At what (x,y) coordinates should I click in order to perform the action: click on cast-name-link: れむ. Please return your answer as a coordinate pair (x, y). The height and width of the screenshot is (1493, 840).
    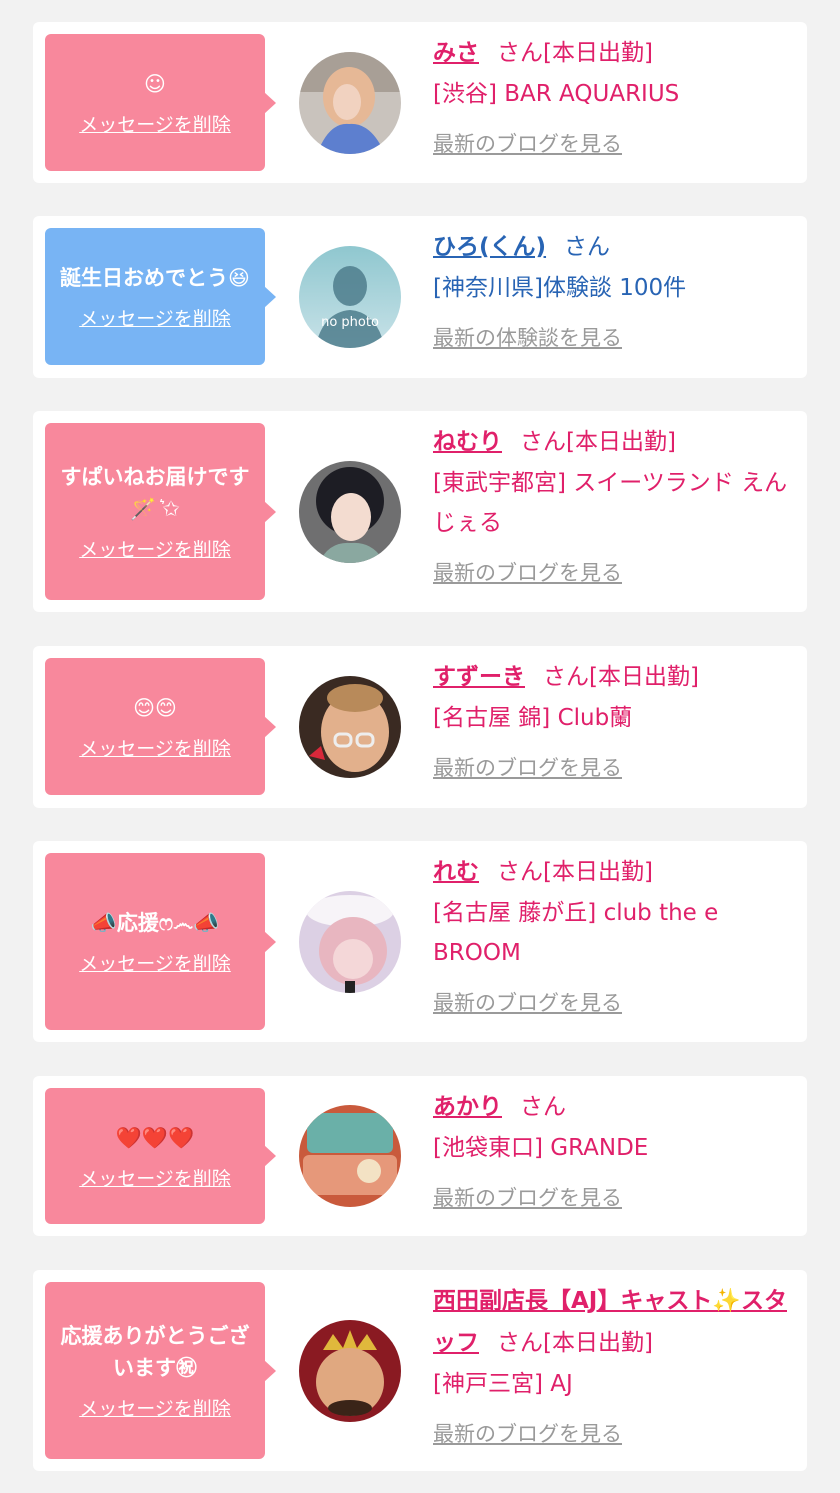
    Looking at the image, I should click on (456, 872).